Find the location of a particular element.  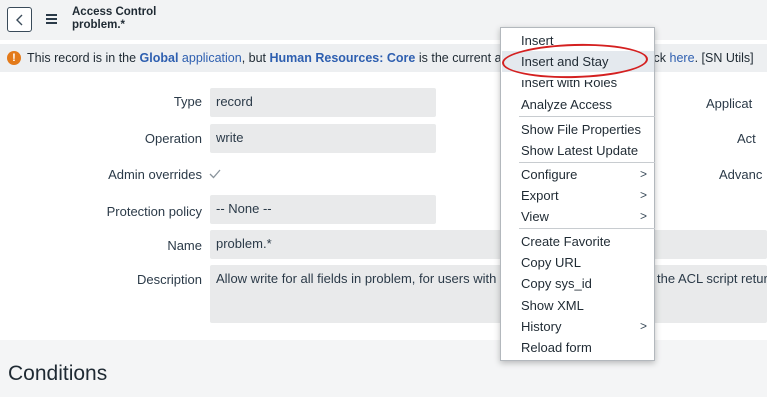

name-field: problem.* is located at coordinates (488, 244).